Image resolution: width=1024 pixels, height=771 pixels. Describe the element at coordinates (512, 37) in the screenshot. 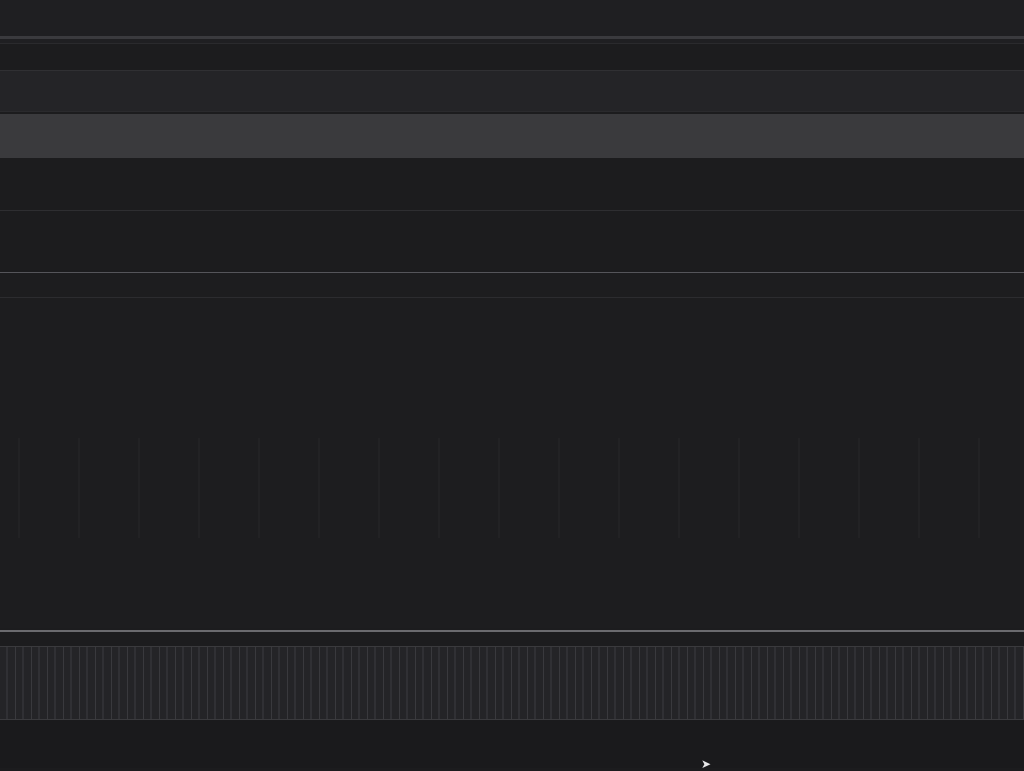

I see `top-divider` at that location.